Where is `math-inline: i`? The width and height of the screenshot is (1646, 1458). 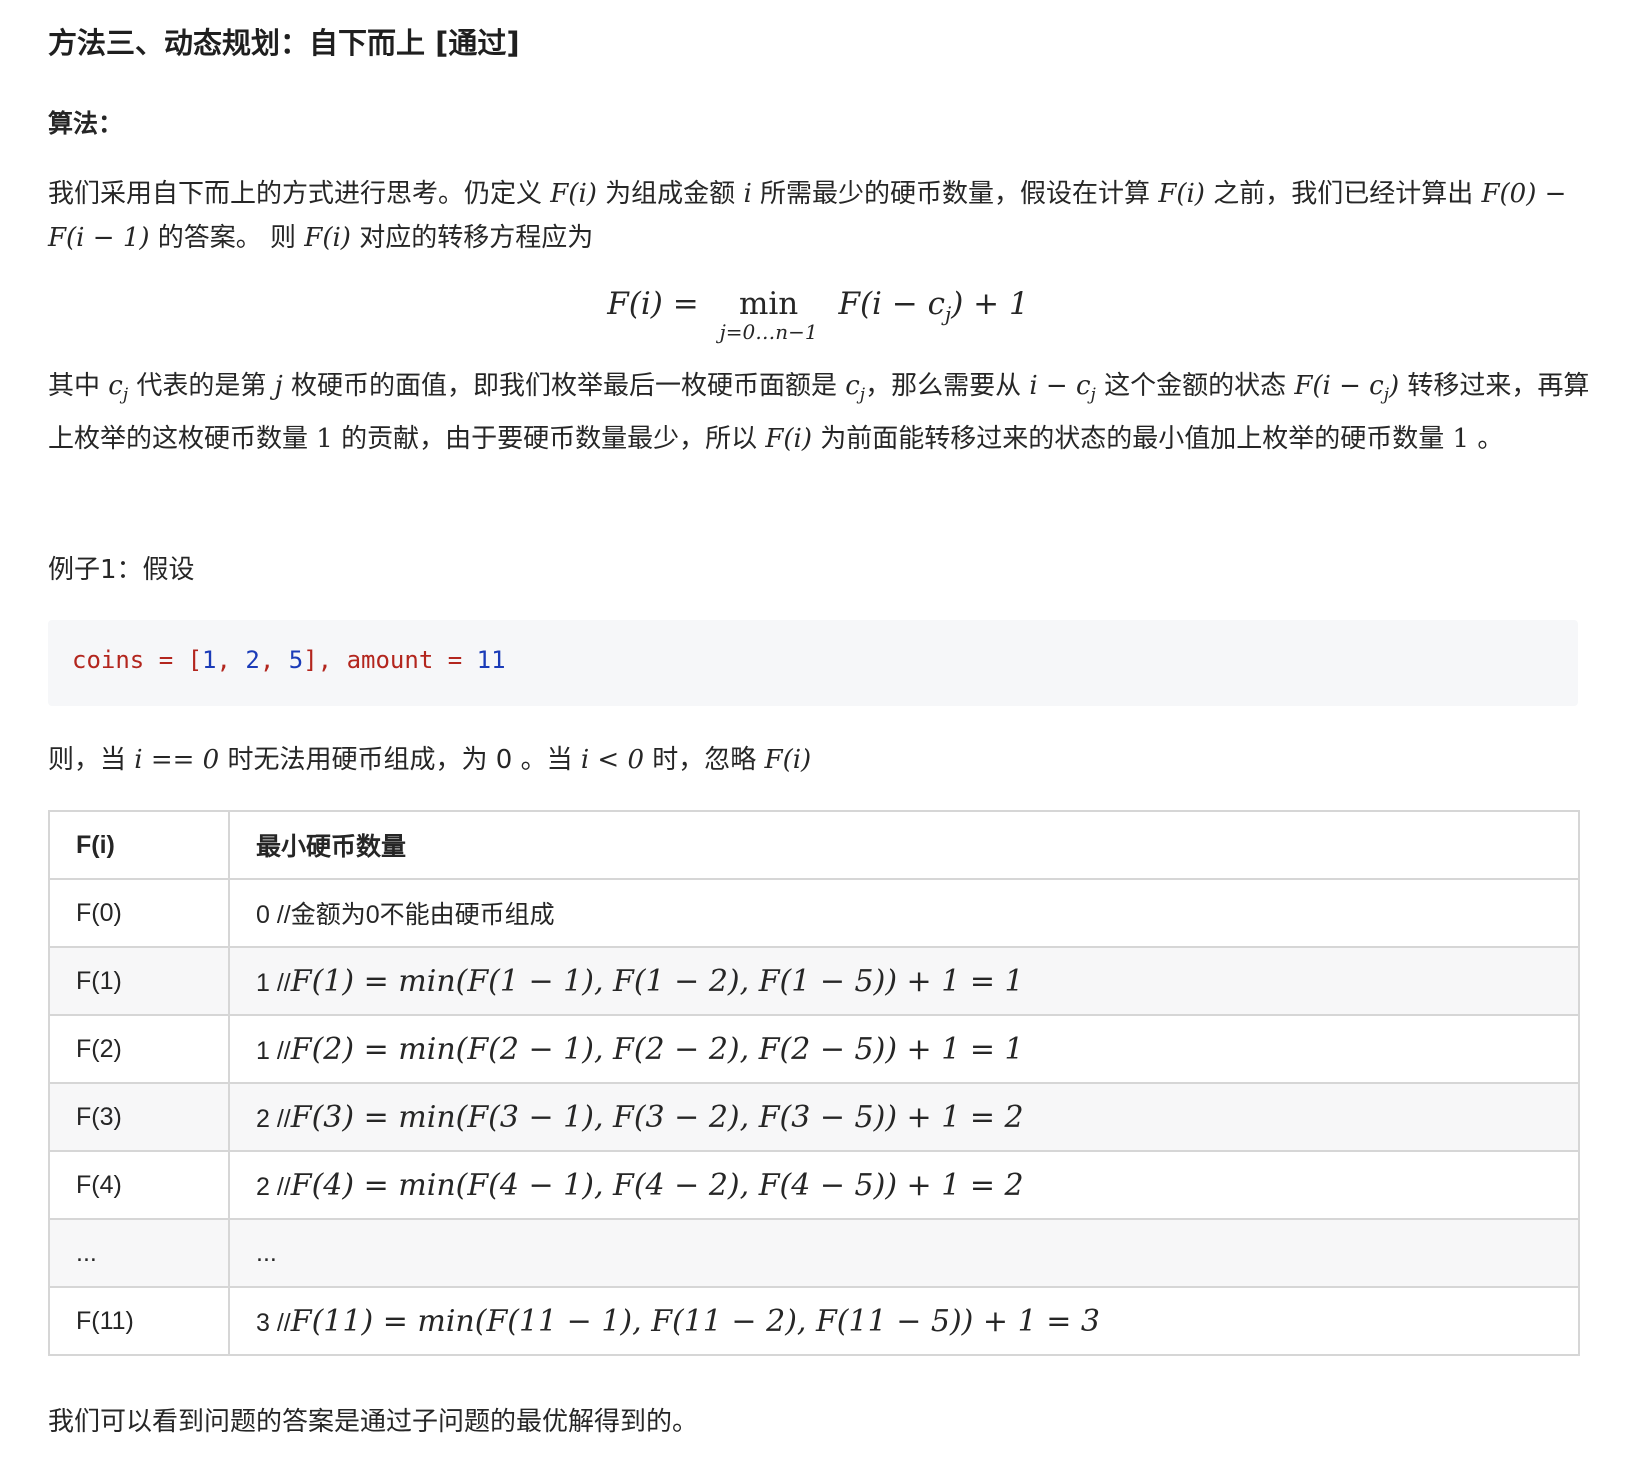
math-inline: i is located at coordinates (747, 194).